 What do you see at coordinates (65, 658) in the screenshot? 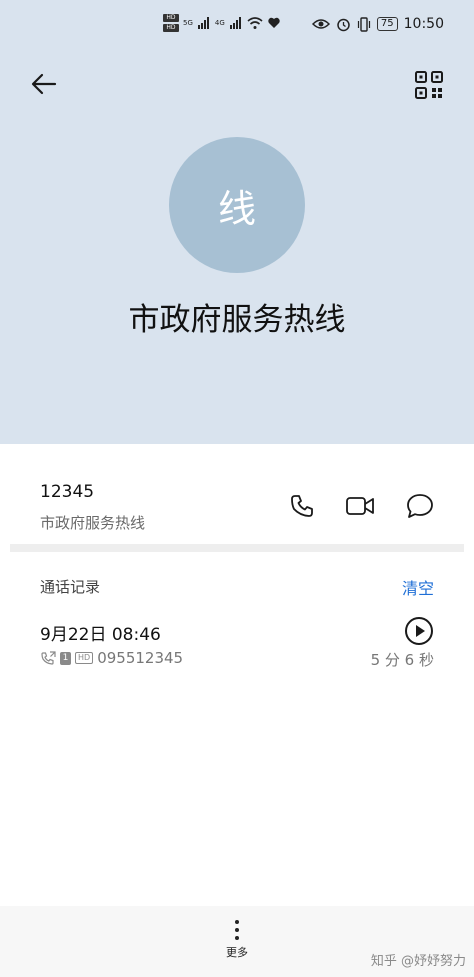
I see `sim-card-badge: 1` at bounding box center [65, 658].